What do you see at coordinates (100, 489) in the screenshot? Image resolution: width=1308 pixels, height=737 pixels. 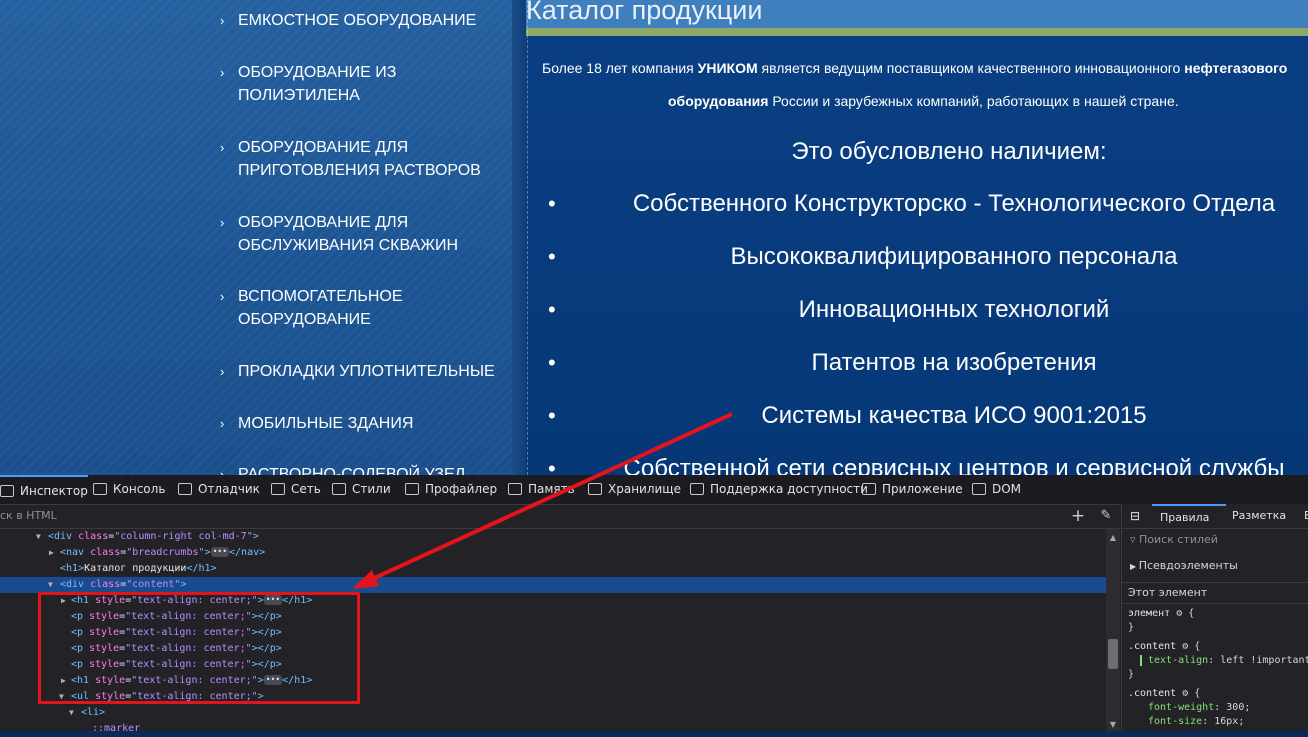 I see `console-icon` at bounding box center [100, 489].